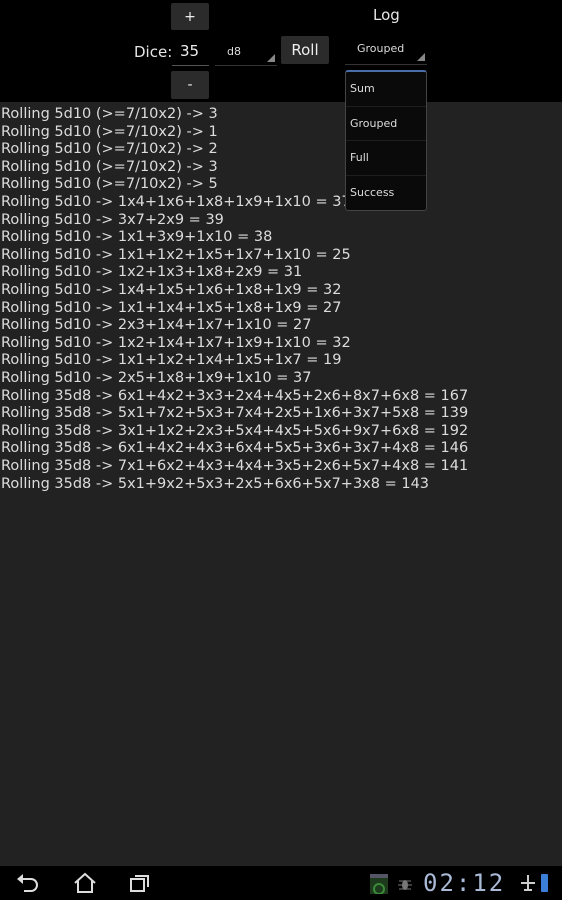  What do you see at coordinates (112, 219) in the screenshot?
I see `log-line: Rolling 5d10 -> 3x7+2x9 = 39` at bounding box center [112, 219].